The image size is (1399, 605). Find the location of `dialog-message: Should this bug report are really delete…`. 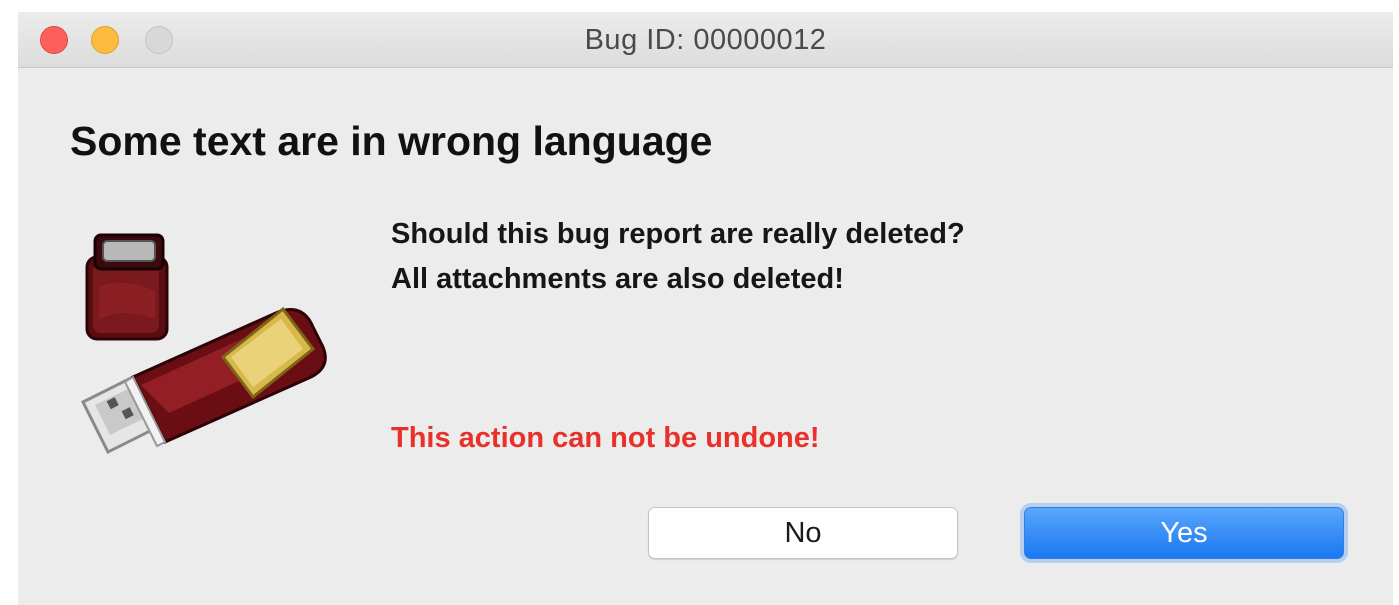

dialog-message: Should this bug report are really delete… is located at coordinates (678, 257).